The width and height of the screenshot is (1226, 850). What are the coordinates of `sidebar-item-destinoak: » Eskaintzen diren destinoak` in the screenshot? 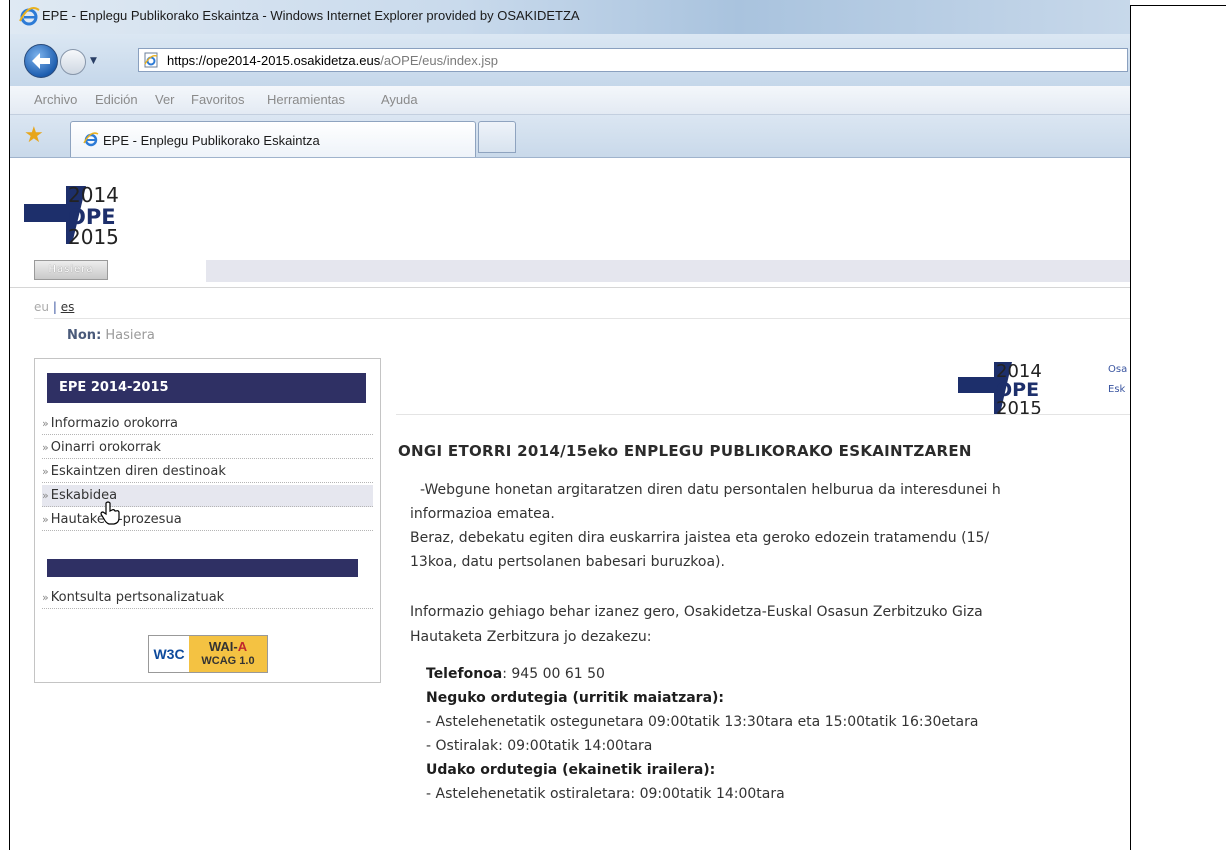 It's located at (207, 472).